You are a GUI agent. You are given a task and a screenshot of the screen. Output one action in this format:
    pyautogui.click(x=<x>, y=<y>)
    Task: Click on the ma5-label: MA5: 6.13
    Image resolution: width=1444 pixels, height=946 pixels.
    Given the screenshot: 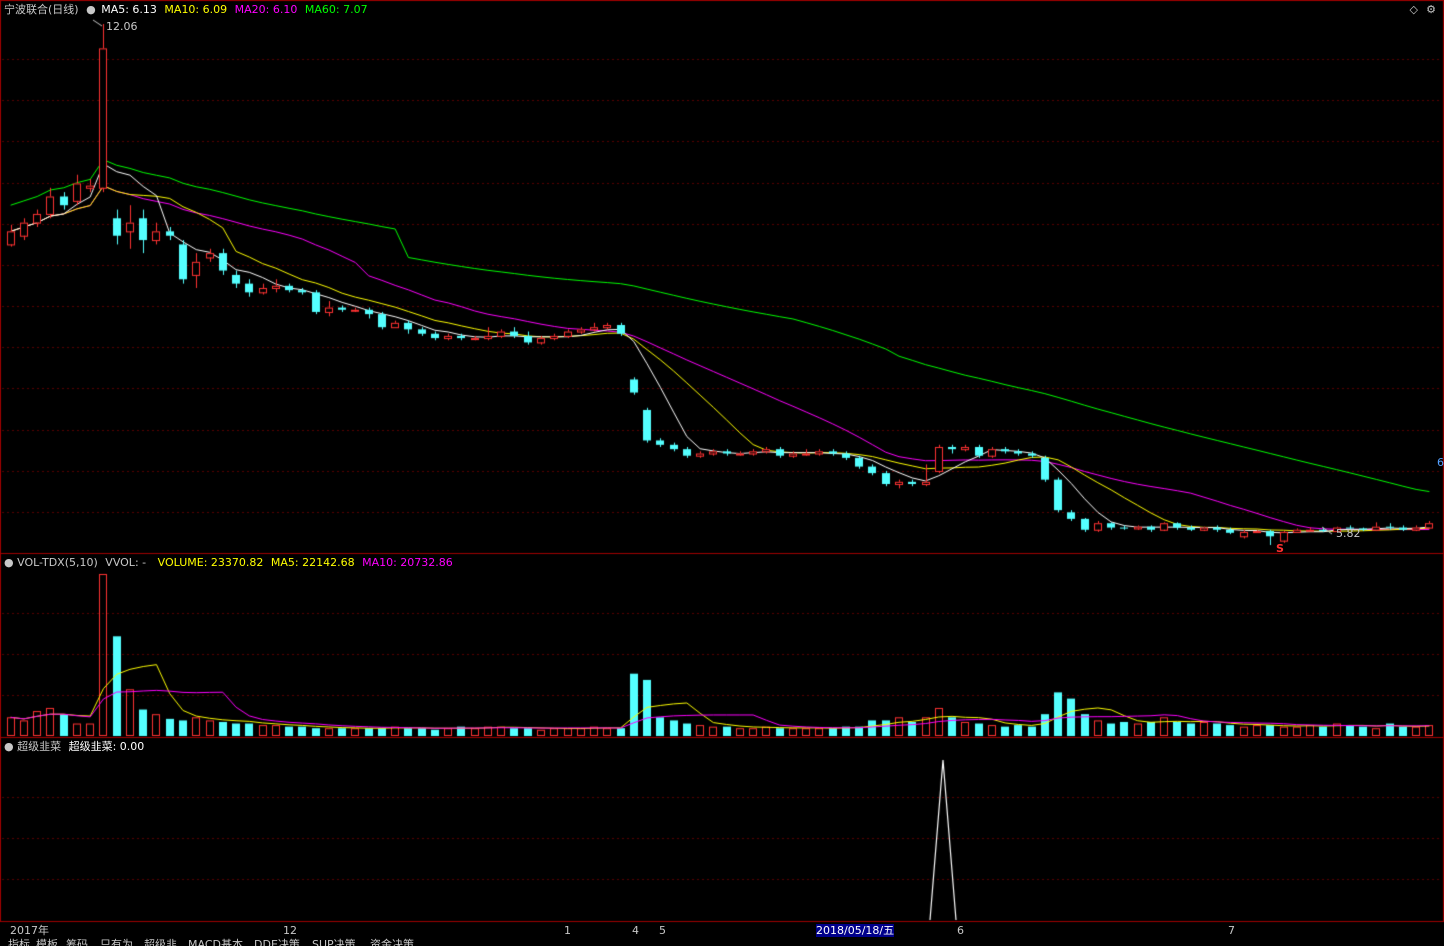 What is the action you would take?
    pyautogui.click(x=129, y=9)
    